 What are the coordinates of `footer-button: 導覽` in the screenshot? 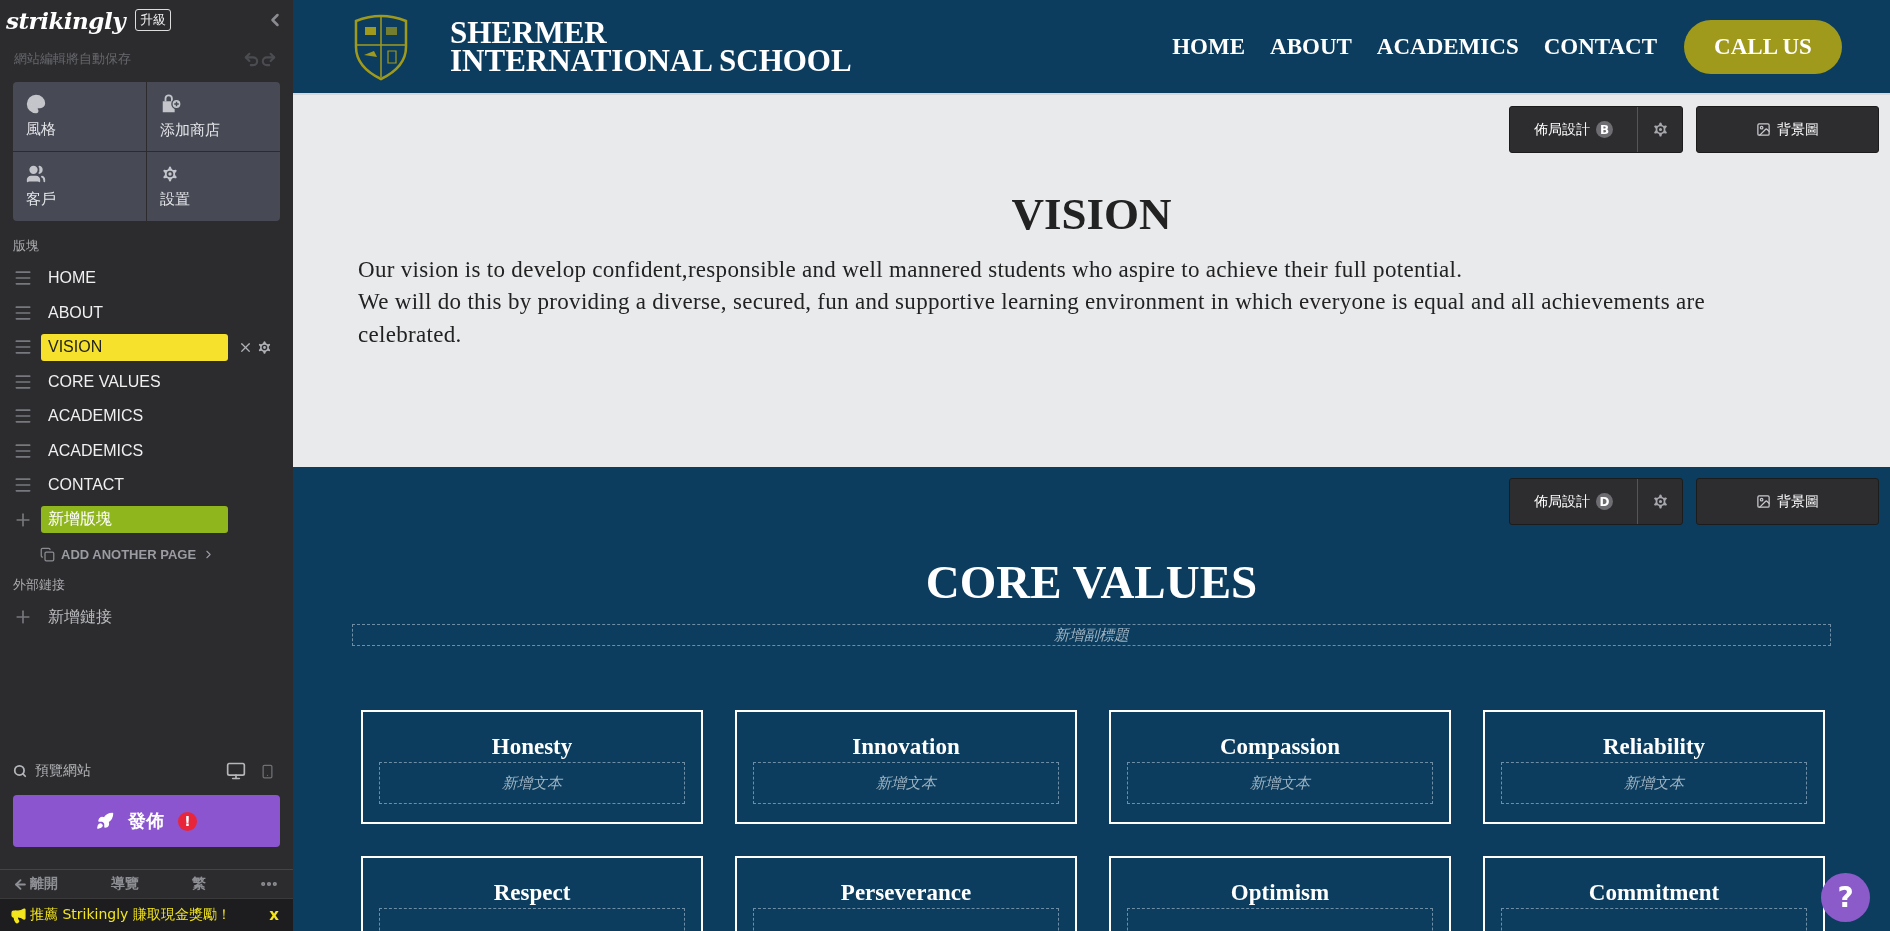 It's located at (125, 884).